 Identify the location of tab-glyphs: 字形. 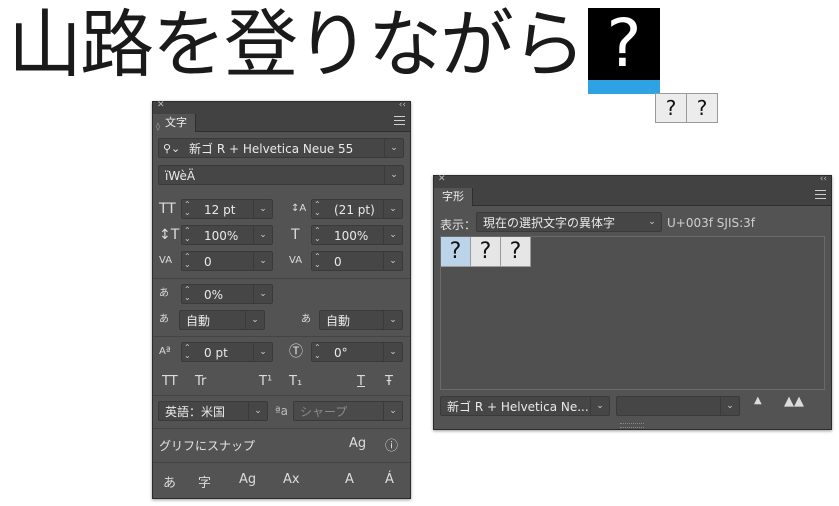
(453, 197).